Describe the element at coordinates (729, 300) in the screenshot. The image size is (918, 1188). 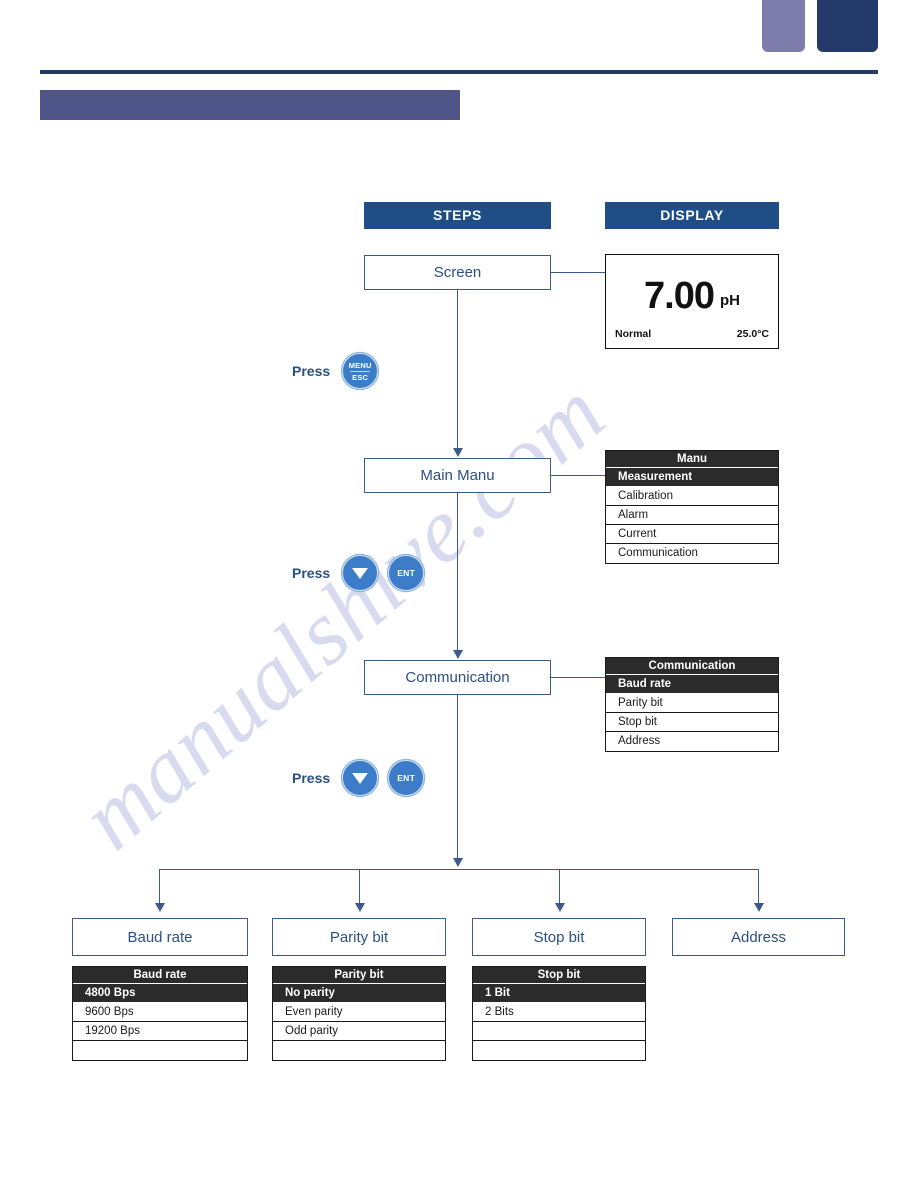
I see `lcd-reading-unit: pH` at that location.